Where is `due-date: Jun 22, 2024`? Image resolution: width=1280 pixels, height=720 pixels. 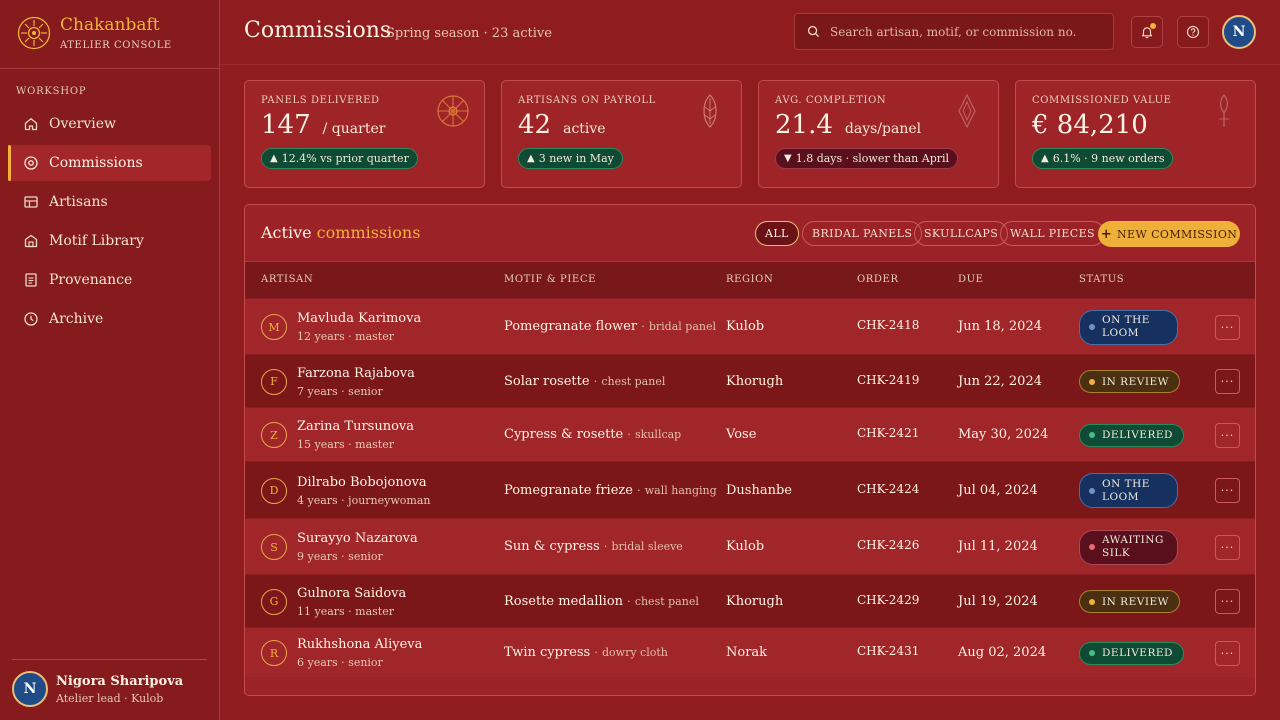 due-date: Jun 22, 2024 is located at coordinates (1000, 381).